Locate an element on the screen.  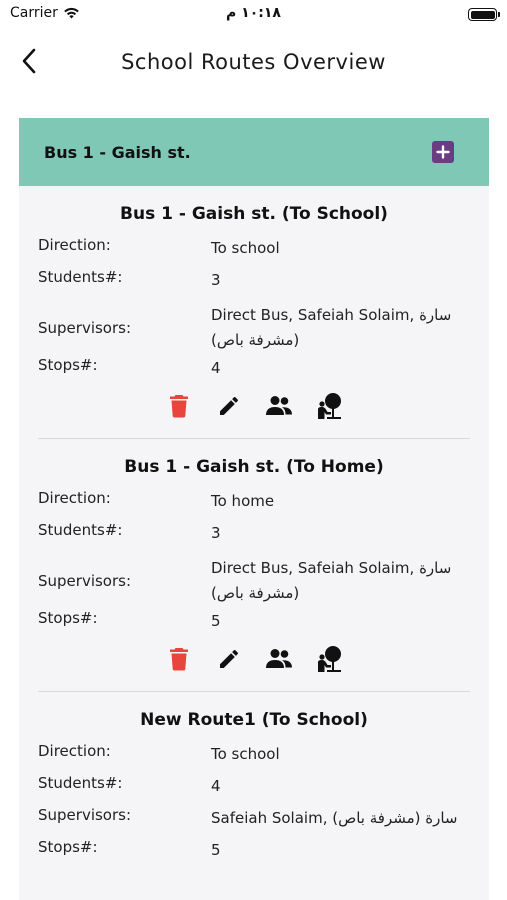
add-route-button is located at coordinates (443, 152).